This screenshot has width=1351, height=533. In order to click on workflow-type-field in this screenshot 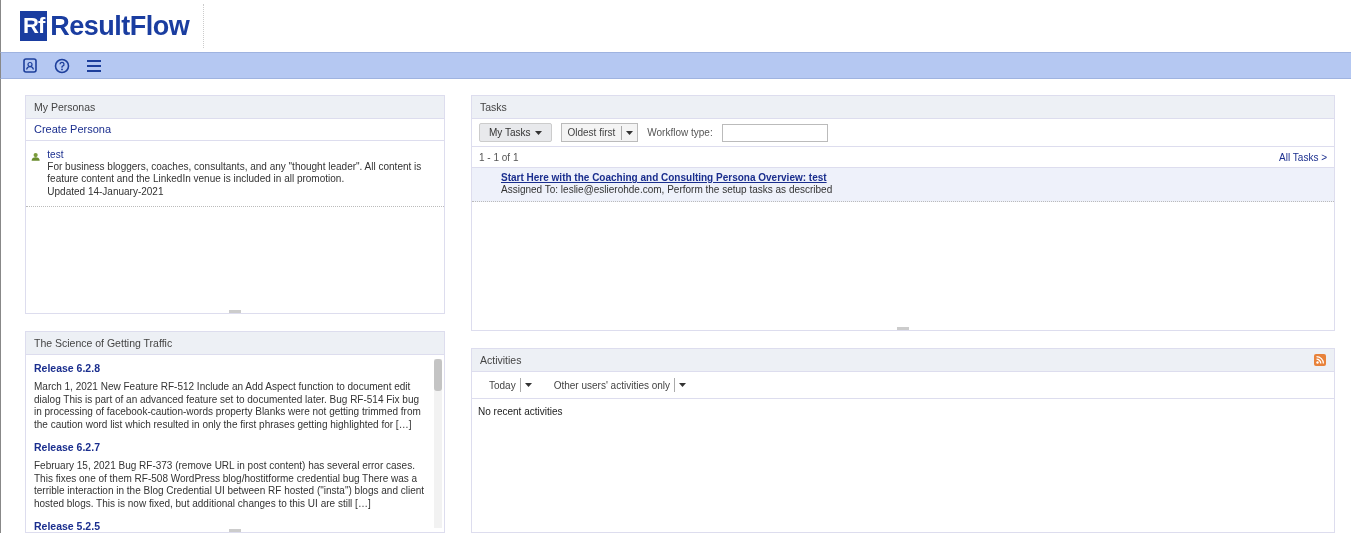, I will do `click(774, 132)`.